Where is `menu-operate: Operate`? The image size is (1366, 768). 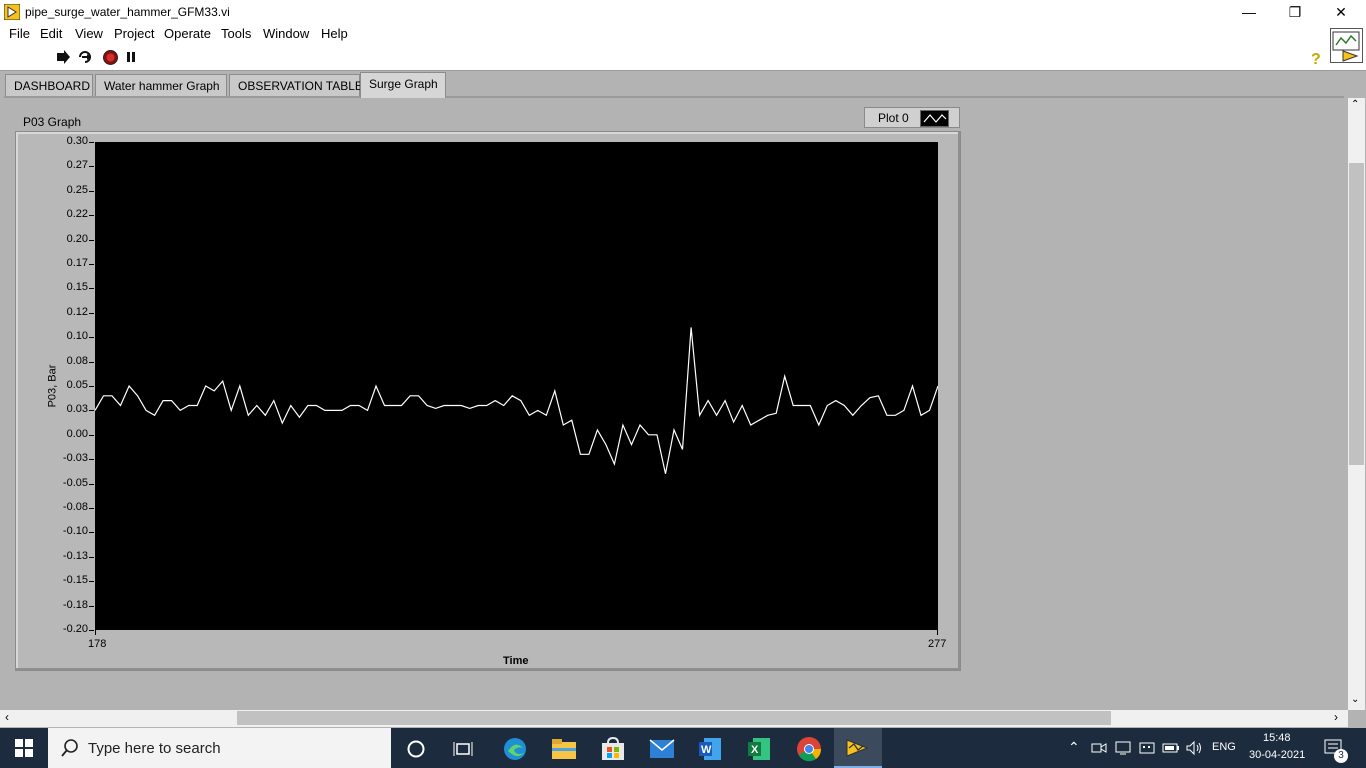 menu-operate: Operate is located at coordinates (187, 33).